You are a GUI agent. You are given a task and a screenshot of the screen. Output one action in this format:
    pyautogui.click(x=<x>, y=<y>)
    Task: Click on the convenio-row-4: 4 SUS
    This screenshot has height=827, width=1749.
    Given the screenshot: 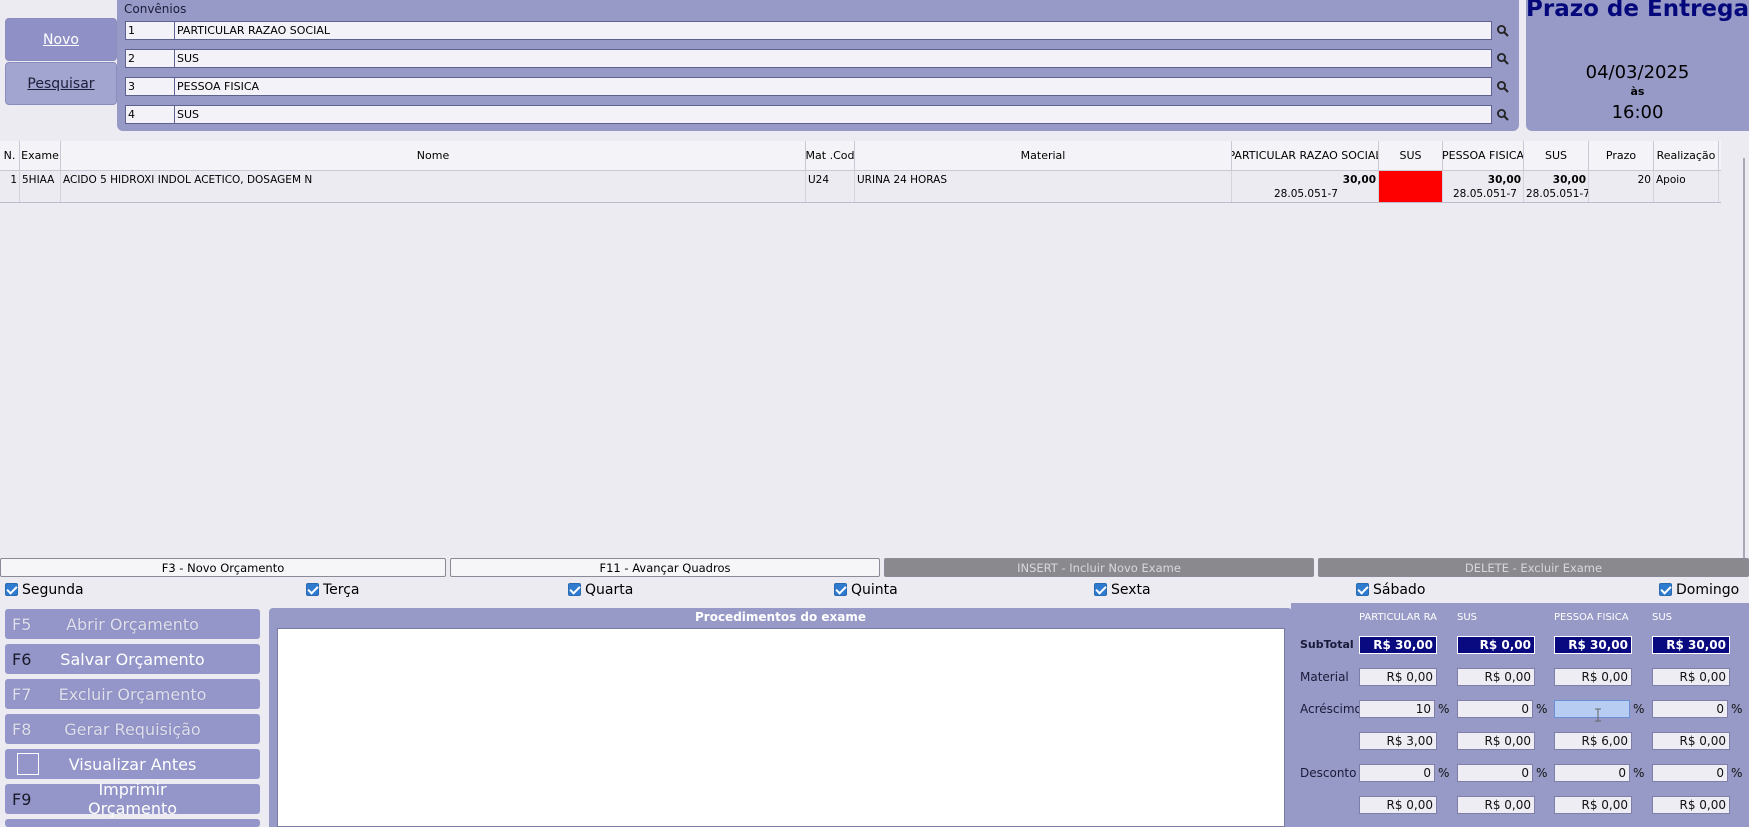 What is the action you would take?
    pyautogui.click(x=808, y=114)
    